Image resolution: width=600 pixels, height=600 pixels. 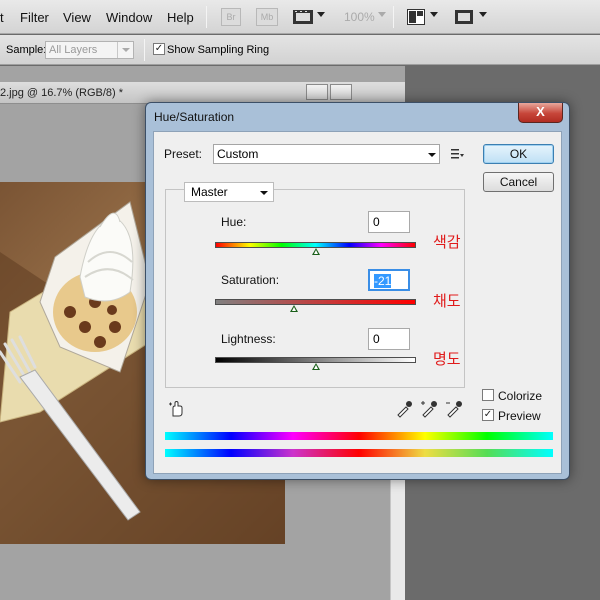 What do you see at coordinates (315, 366) in the screenshot?
I see `lightness-slider-thumb` at bounding box center [315, 366].